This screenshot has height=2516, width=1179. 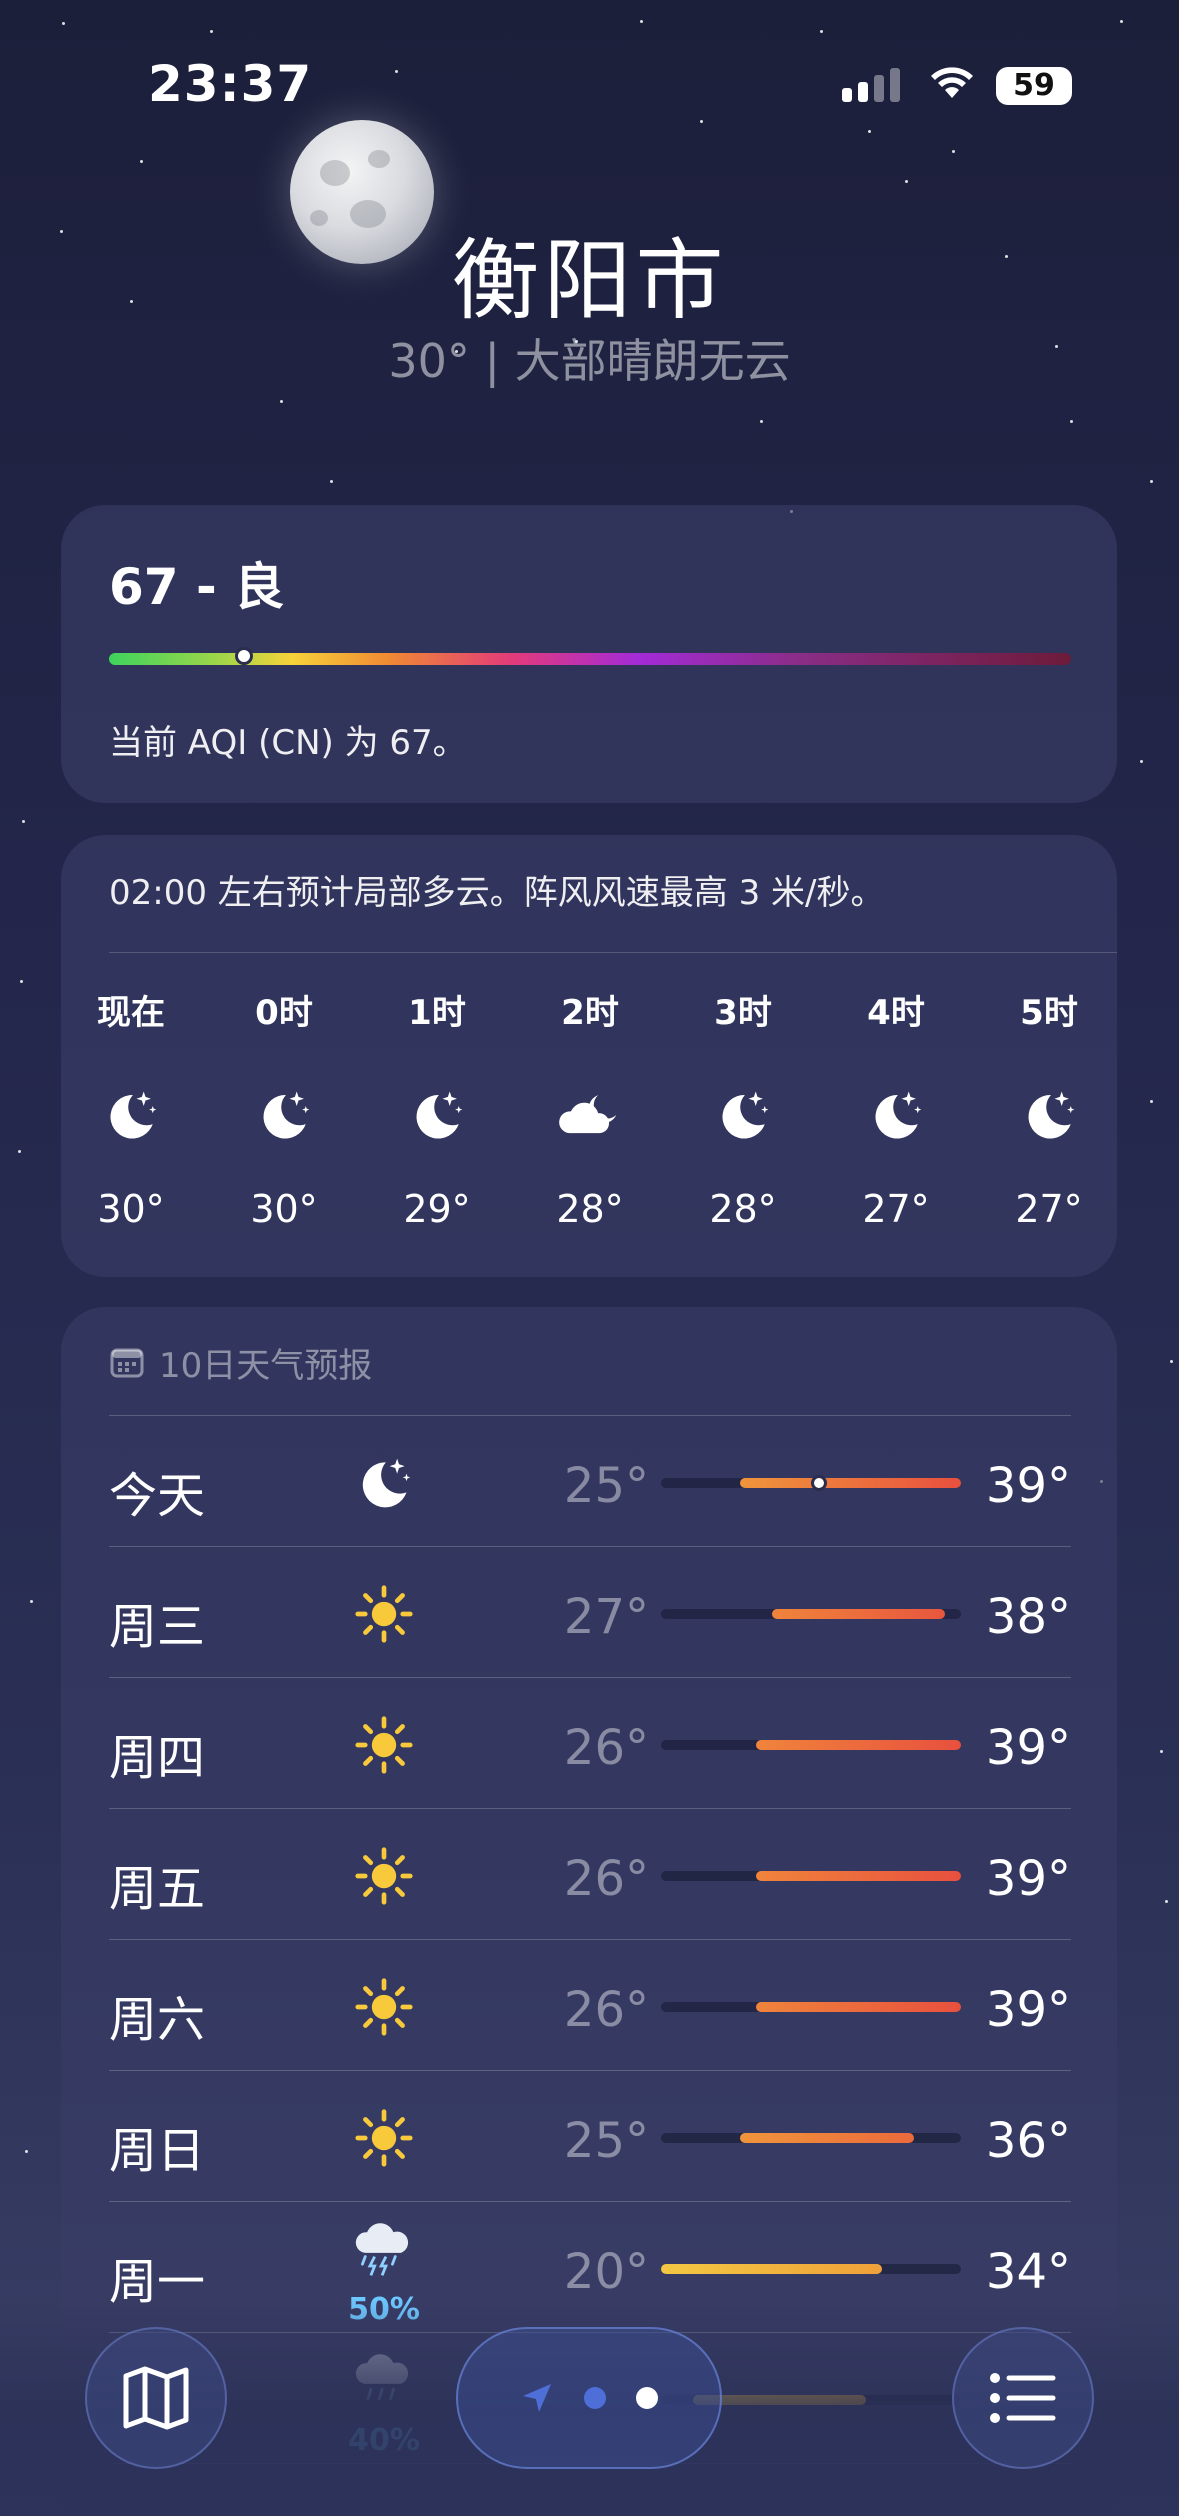 I want to click on calendar-icon, so click(x=127, y=1363).